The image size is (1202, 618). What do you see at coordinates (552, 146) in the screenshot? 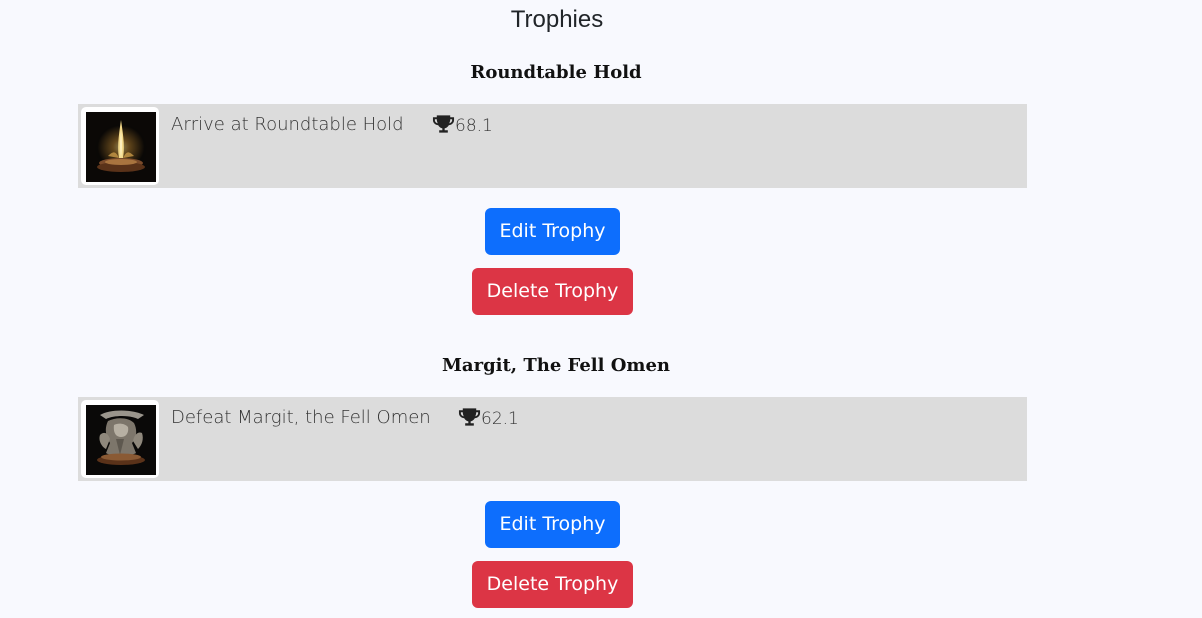
I see `trophy-card: Arrive at Roundtable Hold 68.1` at bounding box center [552, 146].